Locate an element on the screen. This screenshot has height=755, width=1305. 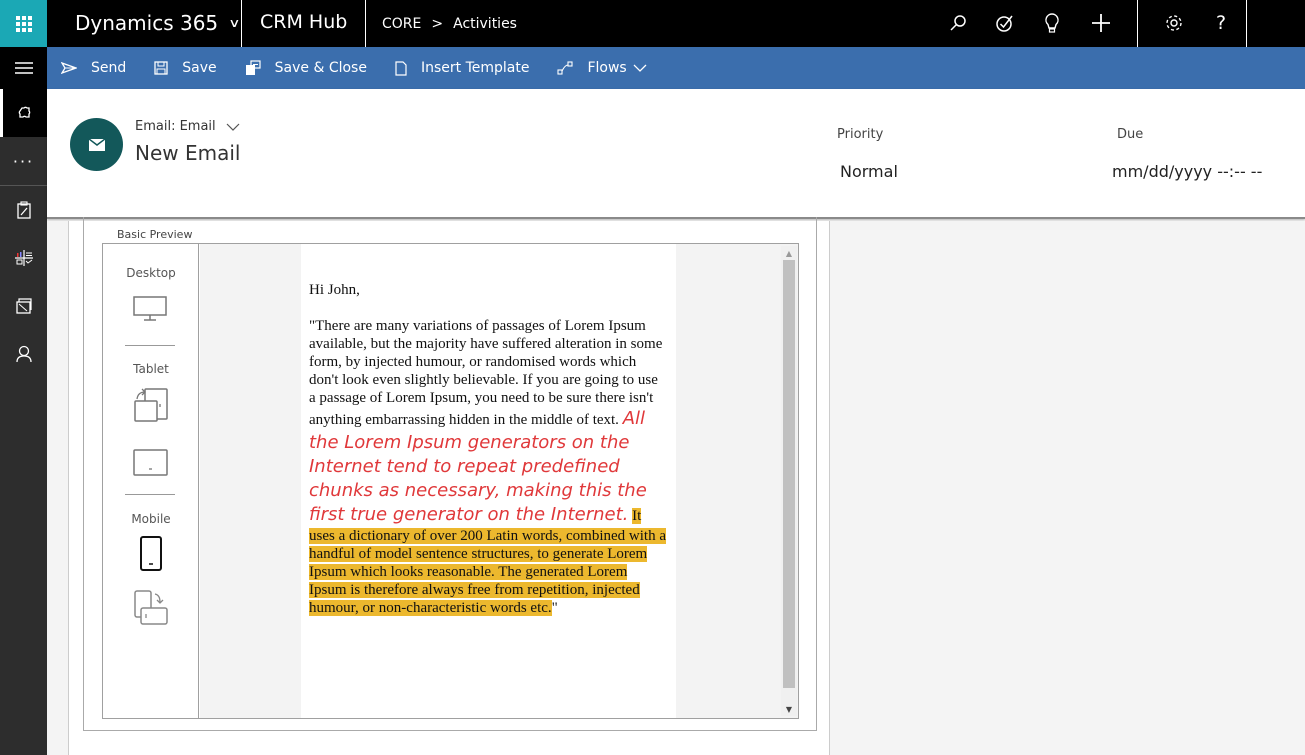
chevron-down-icon: ∨ is located at coordinates (234, 23).